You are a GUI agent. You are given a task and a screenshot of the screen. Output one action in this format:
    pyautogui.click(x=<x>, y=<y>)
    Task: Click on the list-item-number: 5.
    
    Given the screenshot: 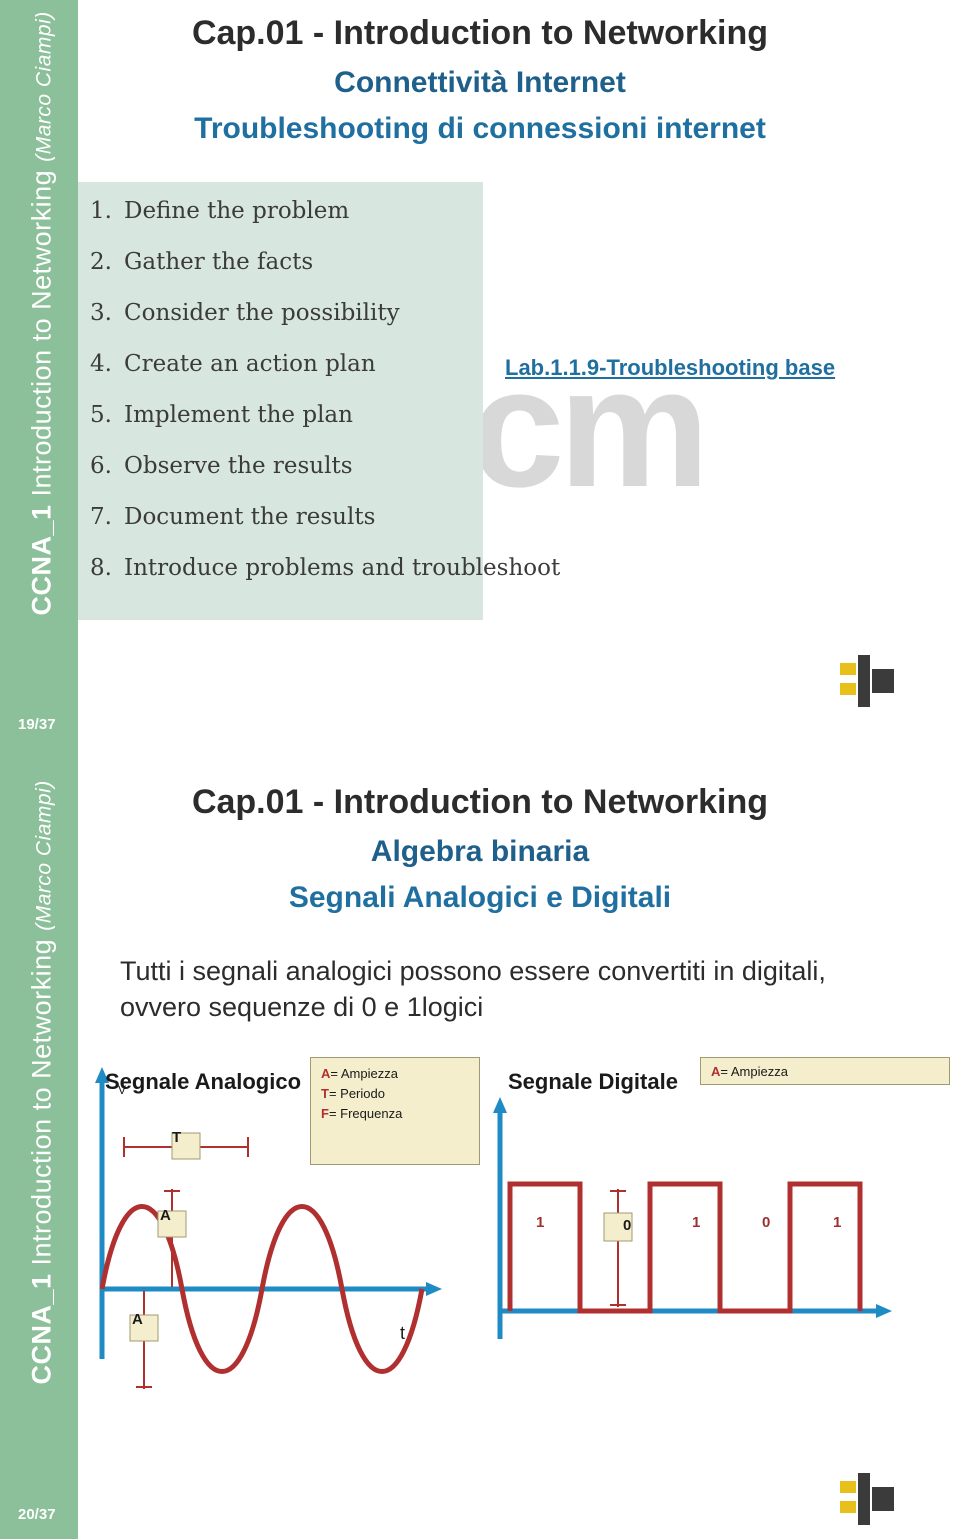 What is the action you would take?
    pyautogui.click(x=101, y=415)
    